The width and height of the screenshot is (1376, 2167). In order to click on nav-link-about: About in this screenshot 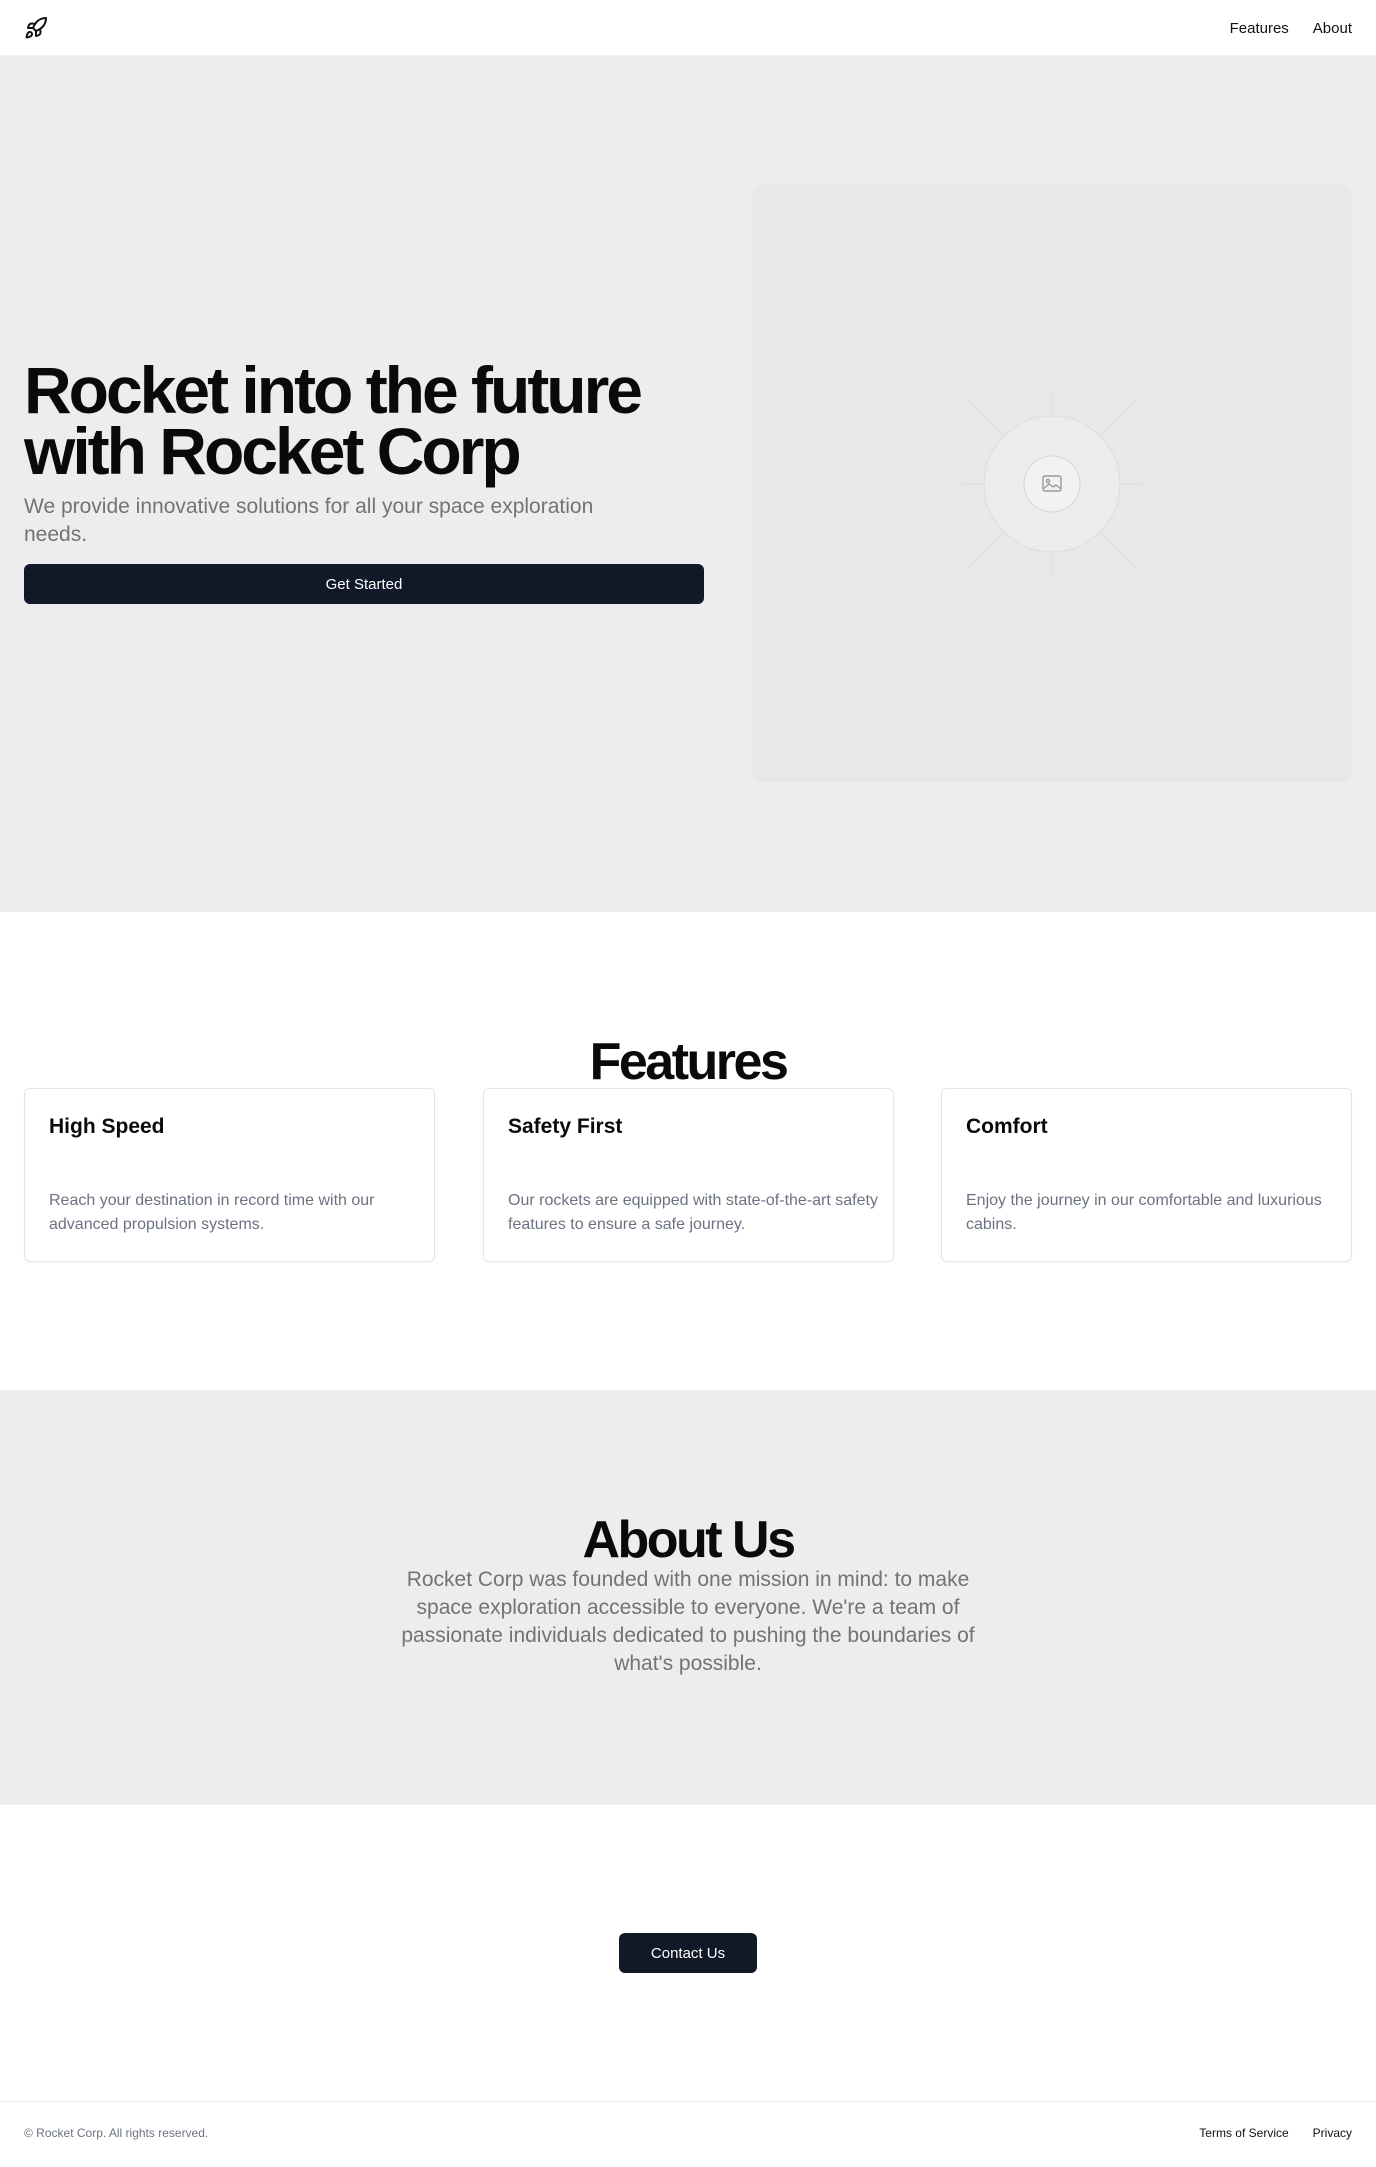, I will do `click(1332, 28)`.